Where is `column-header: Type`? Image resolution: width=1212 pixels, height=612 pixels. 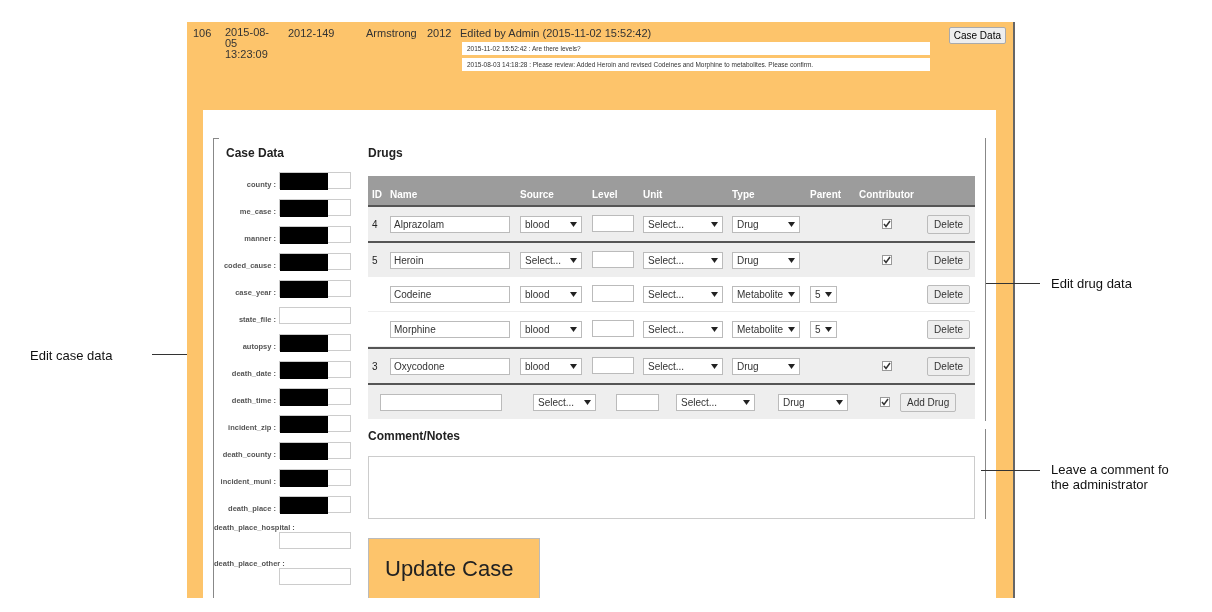
column-header: Type is located at coordinates (744, 194).